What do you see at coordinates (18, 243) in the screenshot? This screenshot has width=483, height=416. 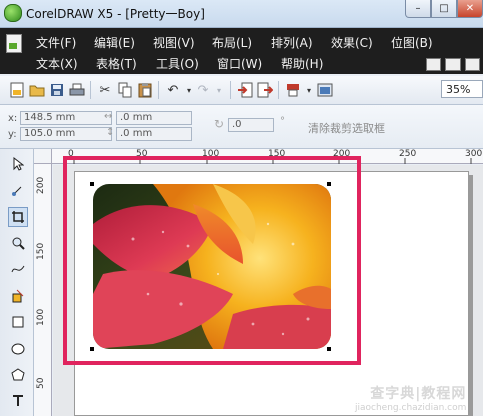 I see `zoom-tool-icon` at bounding box center [18, 243].